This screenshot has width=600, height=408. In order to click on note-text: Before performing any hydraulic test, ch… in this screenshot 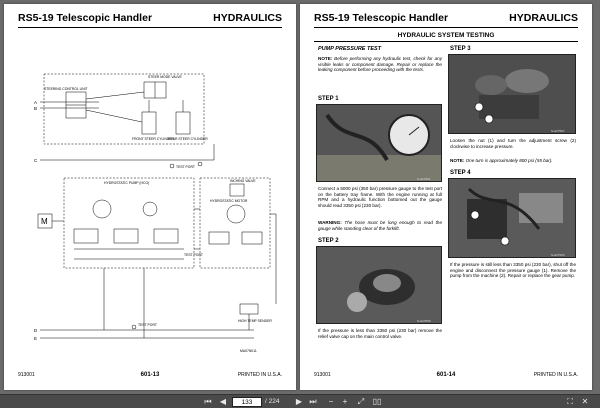, I will do `click(380, 64)`.